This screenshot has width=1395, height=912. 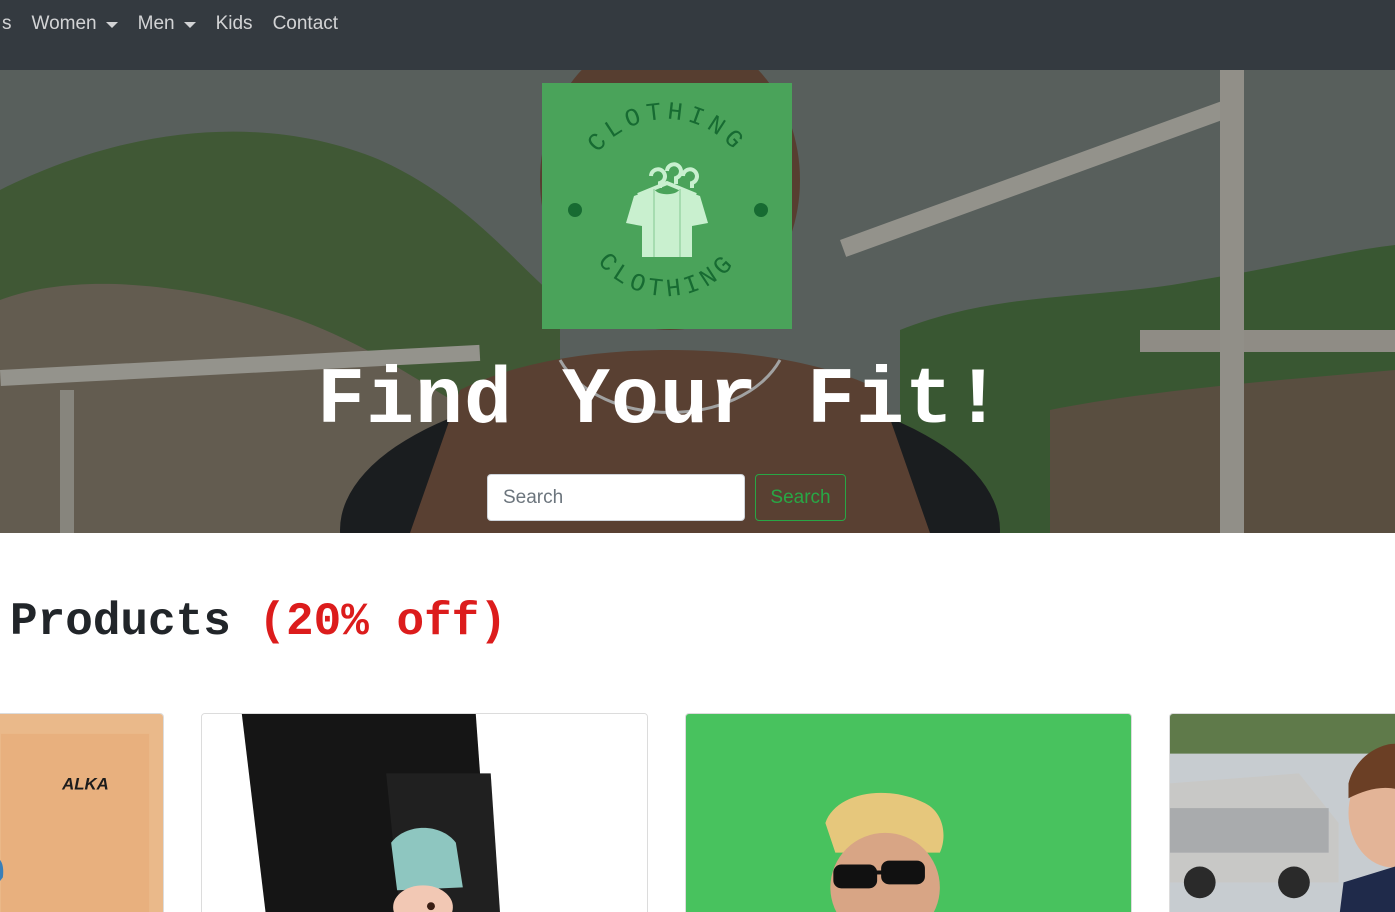 I want to click on nav-item-partial: s, so click(x=11, y=24).